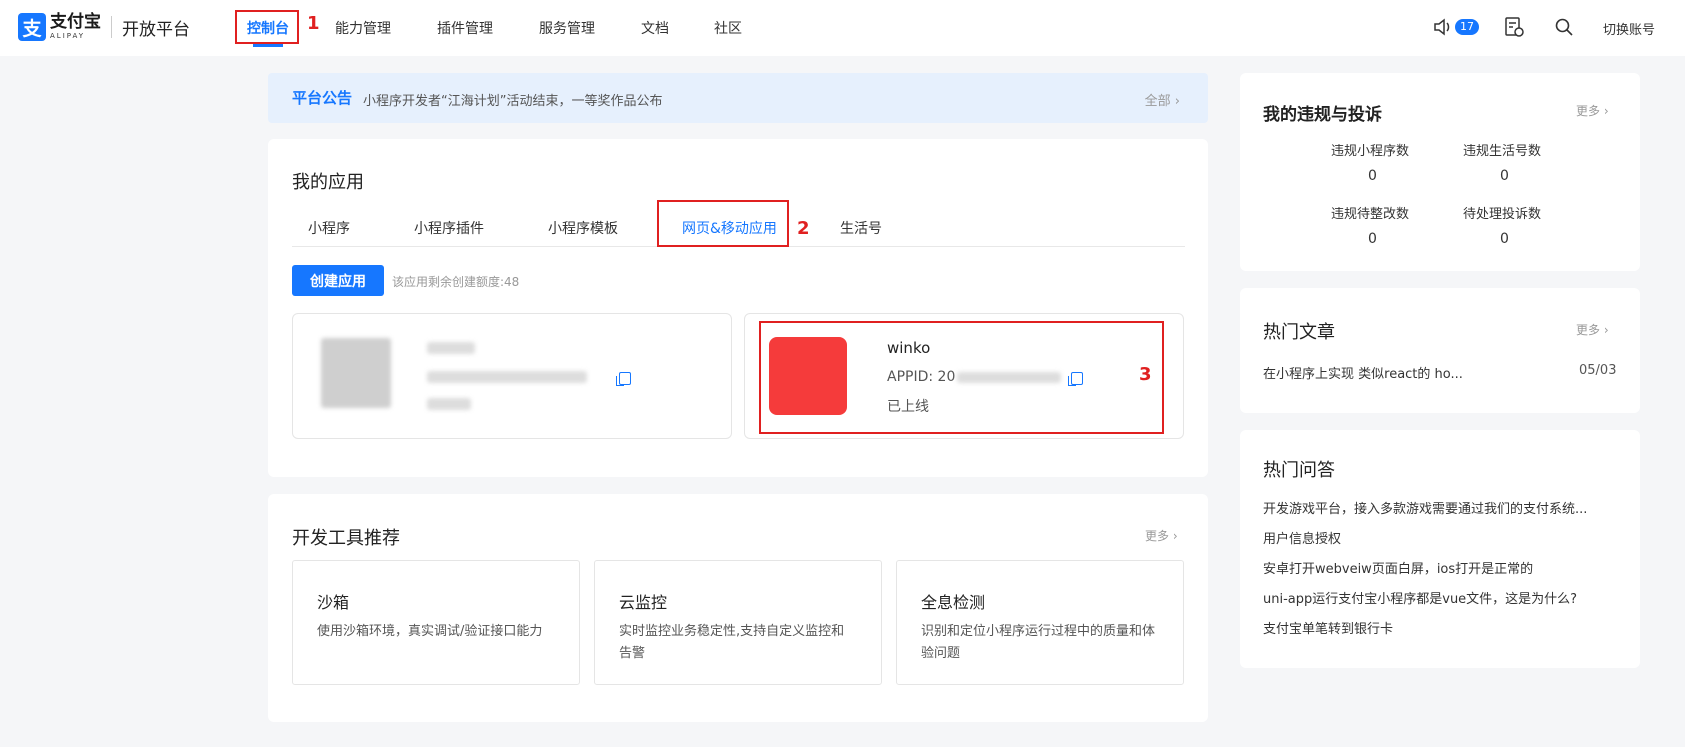  Describe the element at coordinates (465, 28) in the screenshot. I see `nav-plugins: 插件管理` at that location.